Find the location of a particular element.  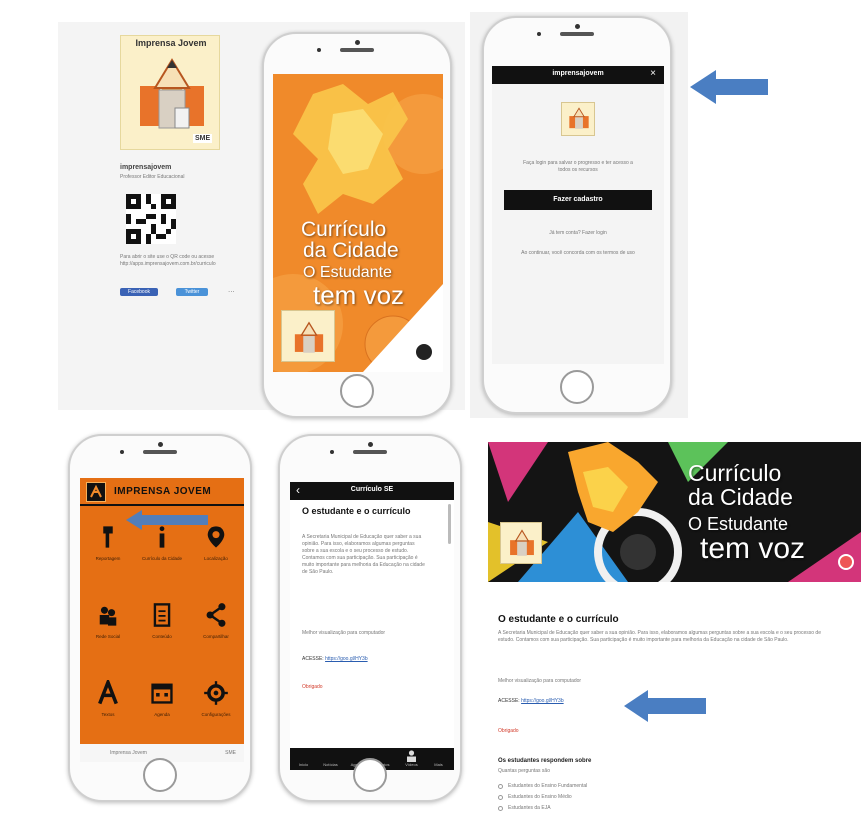

article-link-row: ACESSE: https://goo.gl/HY3b is located at coordinates (335, 659).